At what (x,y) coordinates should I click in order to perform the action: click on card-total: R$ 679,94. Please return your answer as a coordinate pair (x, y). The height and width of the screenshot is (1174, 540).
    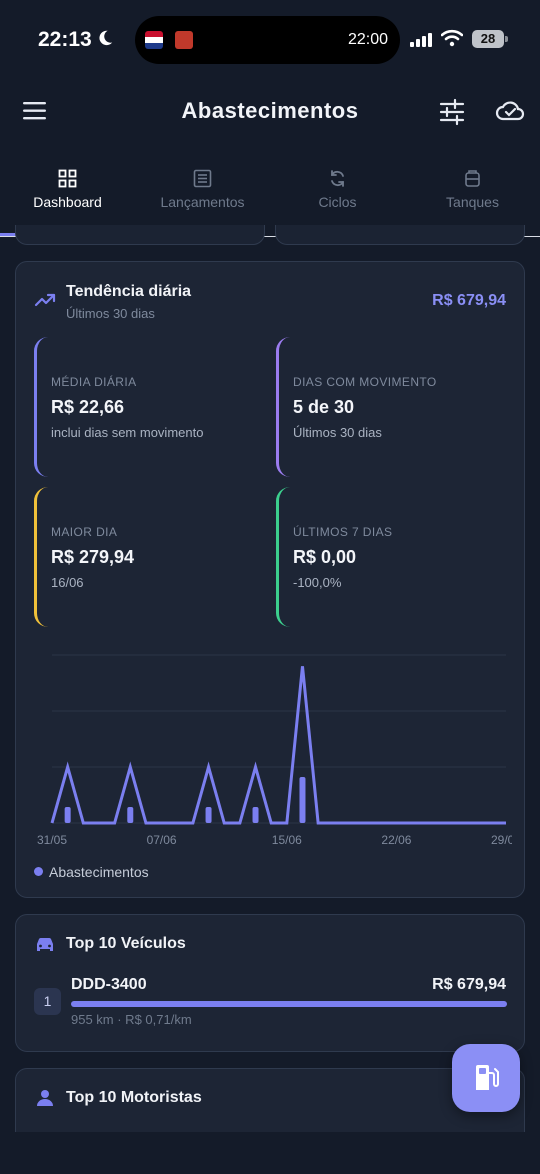
    Looking at the image, I should click on (469, 300).